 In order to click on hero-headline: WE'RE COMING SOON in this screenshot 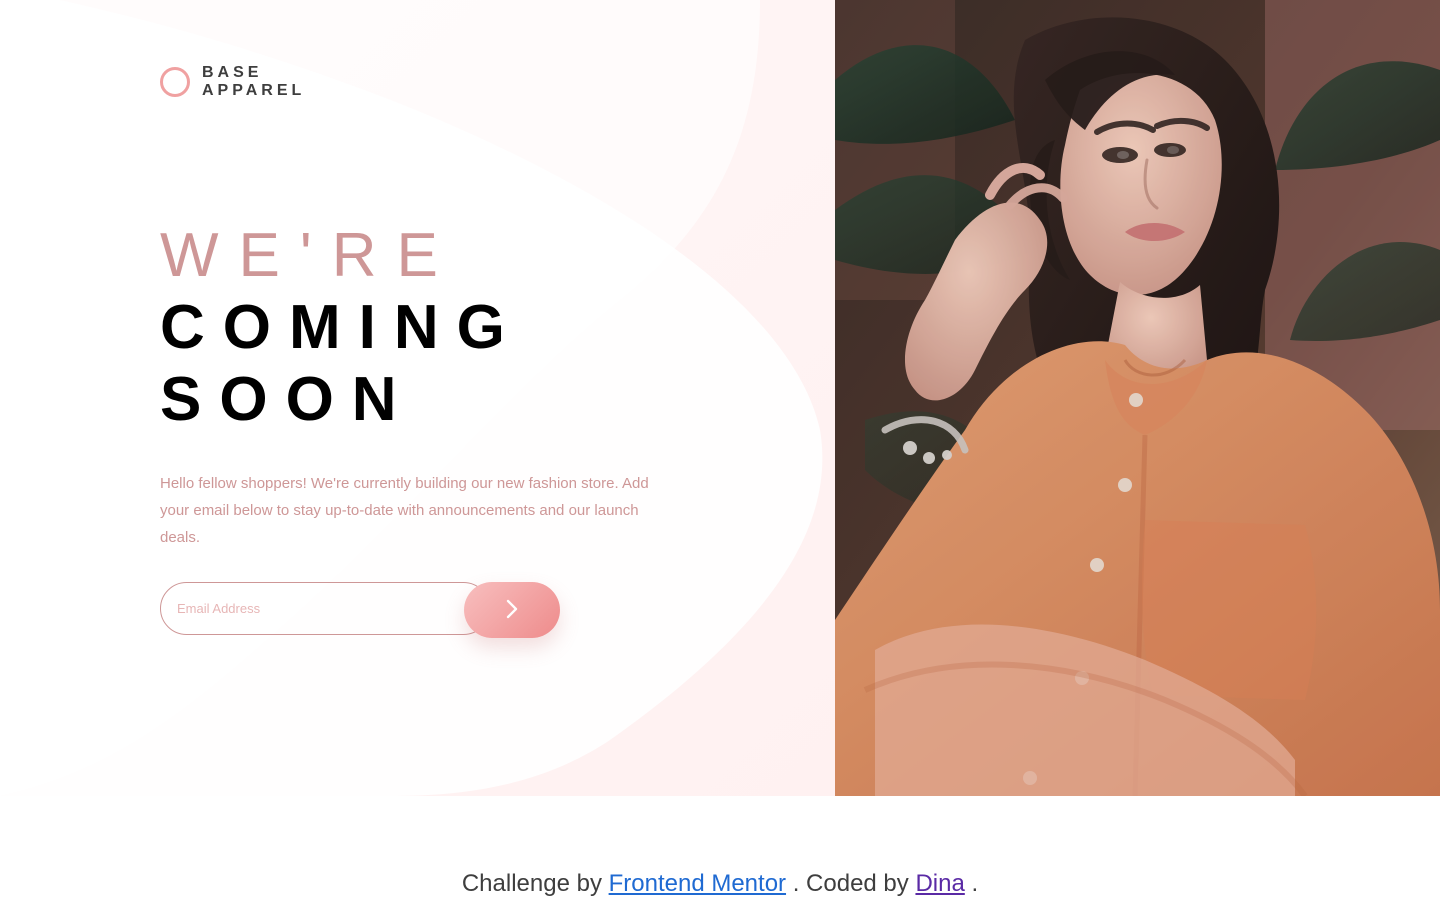, I will do `click(470, 328)`.